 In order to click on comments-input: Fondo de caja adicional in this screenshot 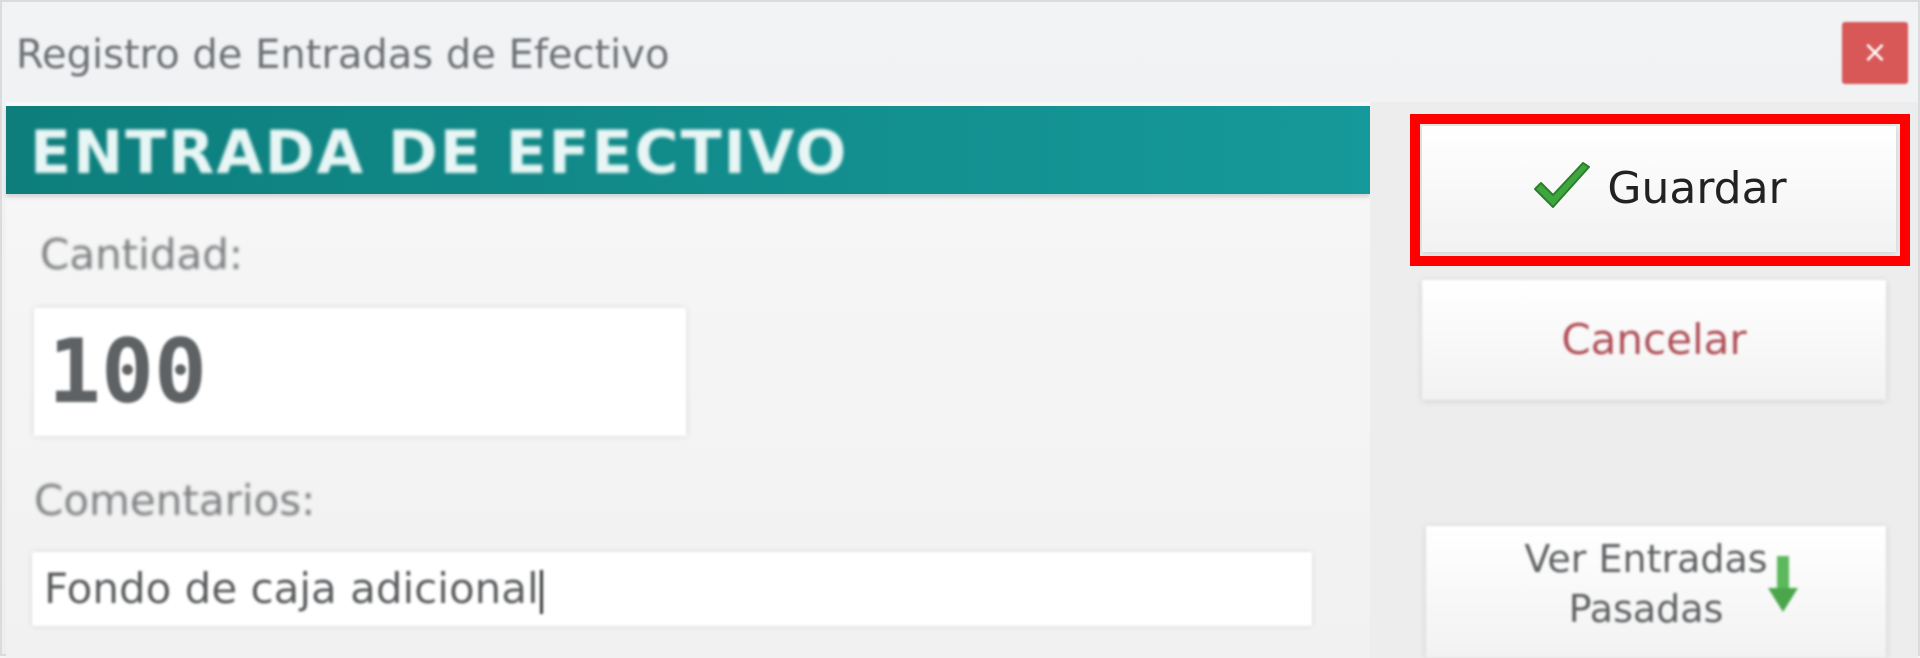, I will do `click(672, 589)`.